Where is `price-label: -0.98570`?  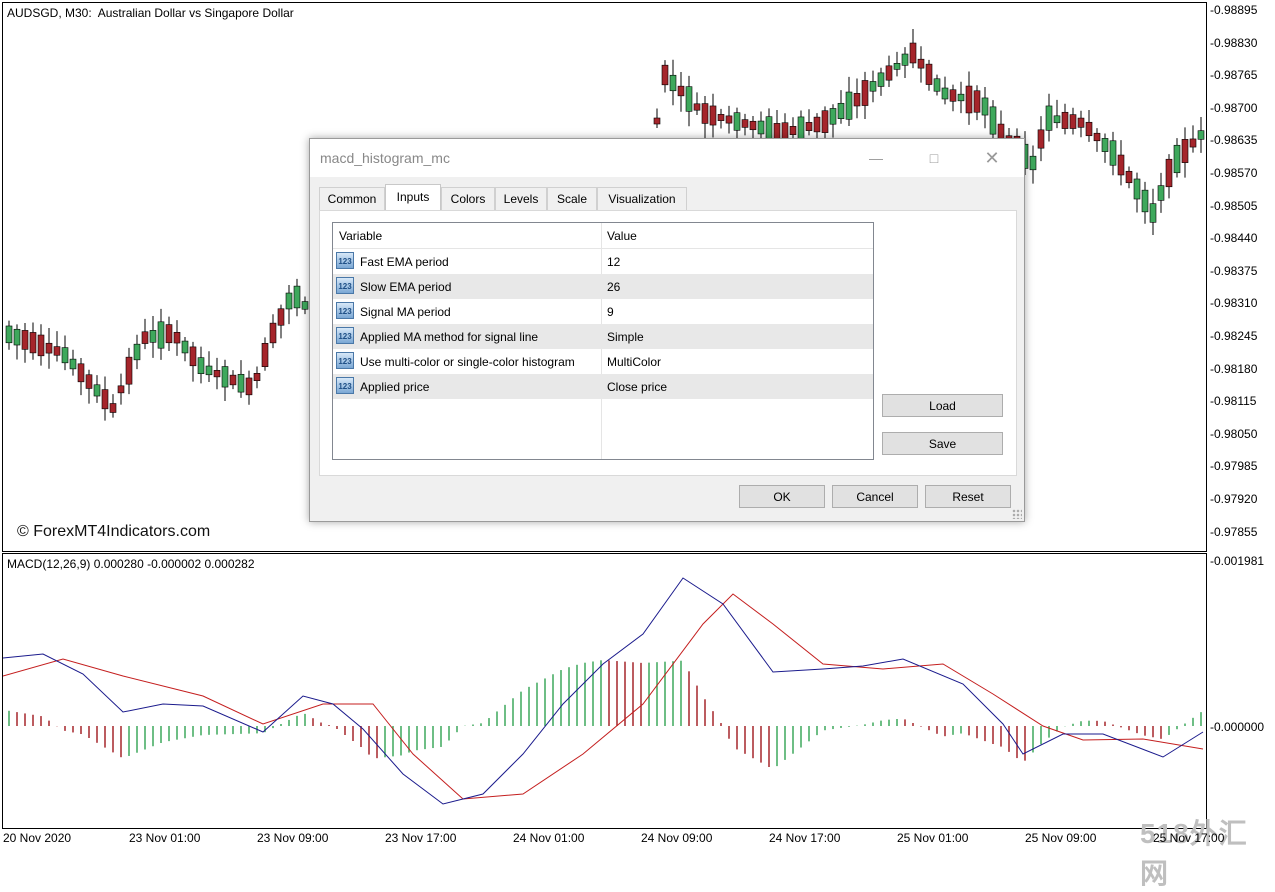 price-label: -0.98570 is located at coordinates (1234, 173).